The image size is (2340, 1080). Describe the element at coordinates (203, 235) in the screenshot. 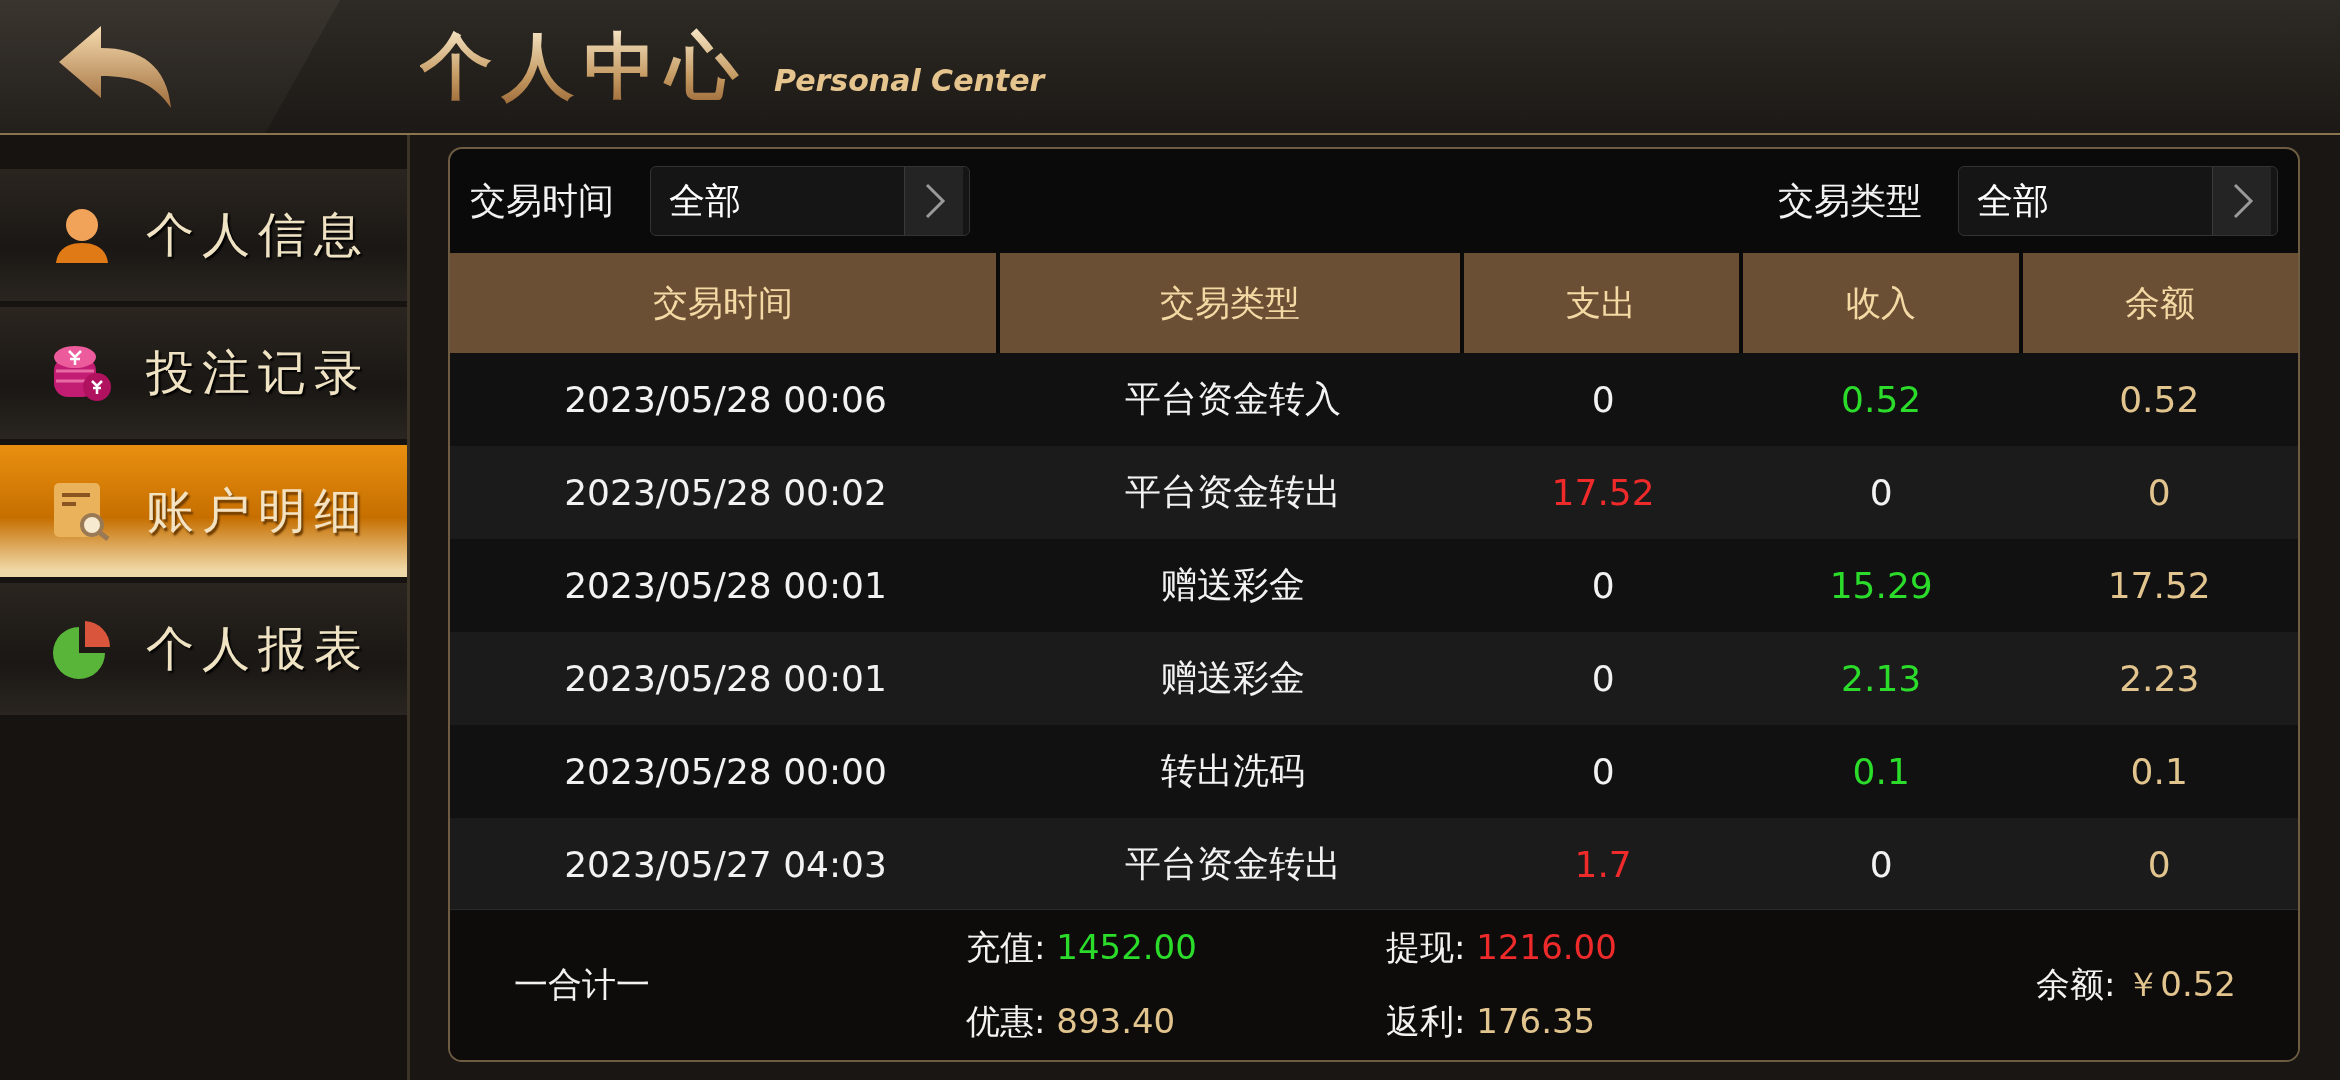

I see `sidebar-item: 个人信息` at that location.